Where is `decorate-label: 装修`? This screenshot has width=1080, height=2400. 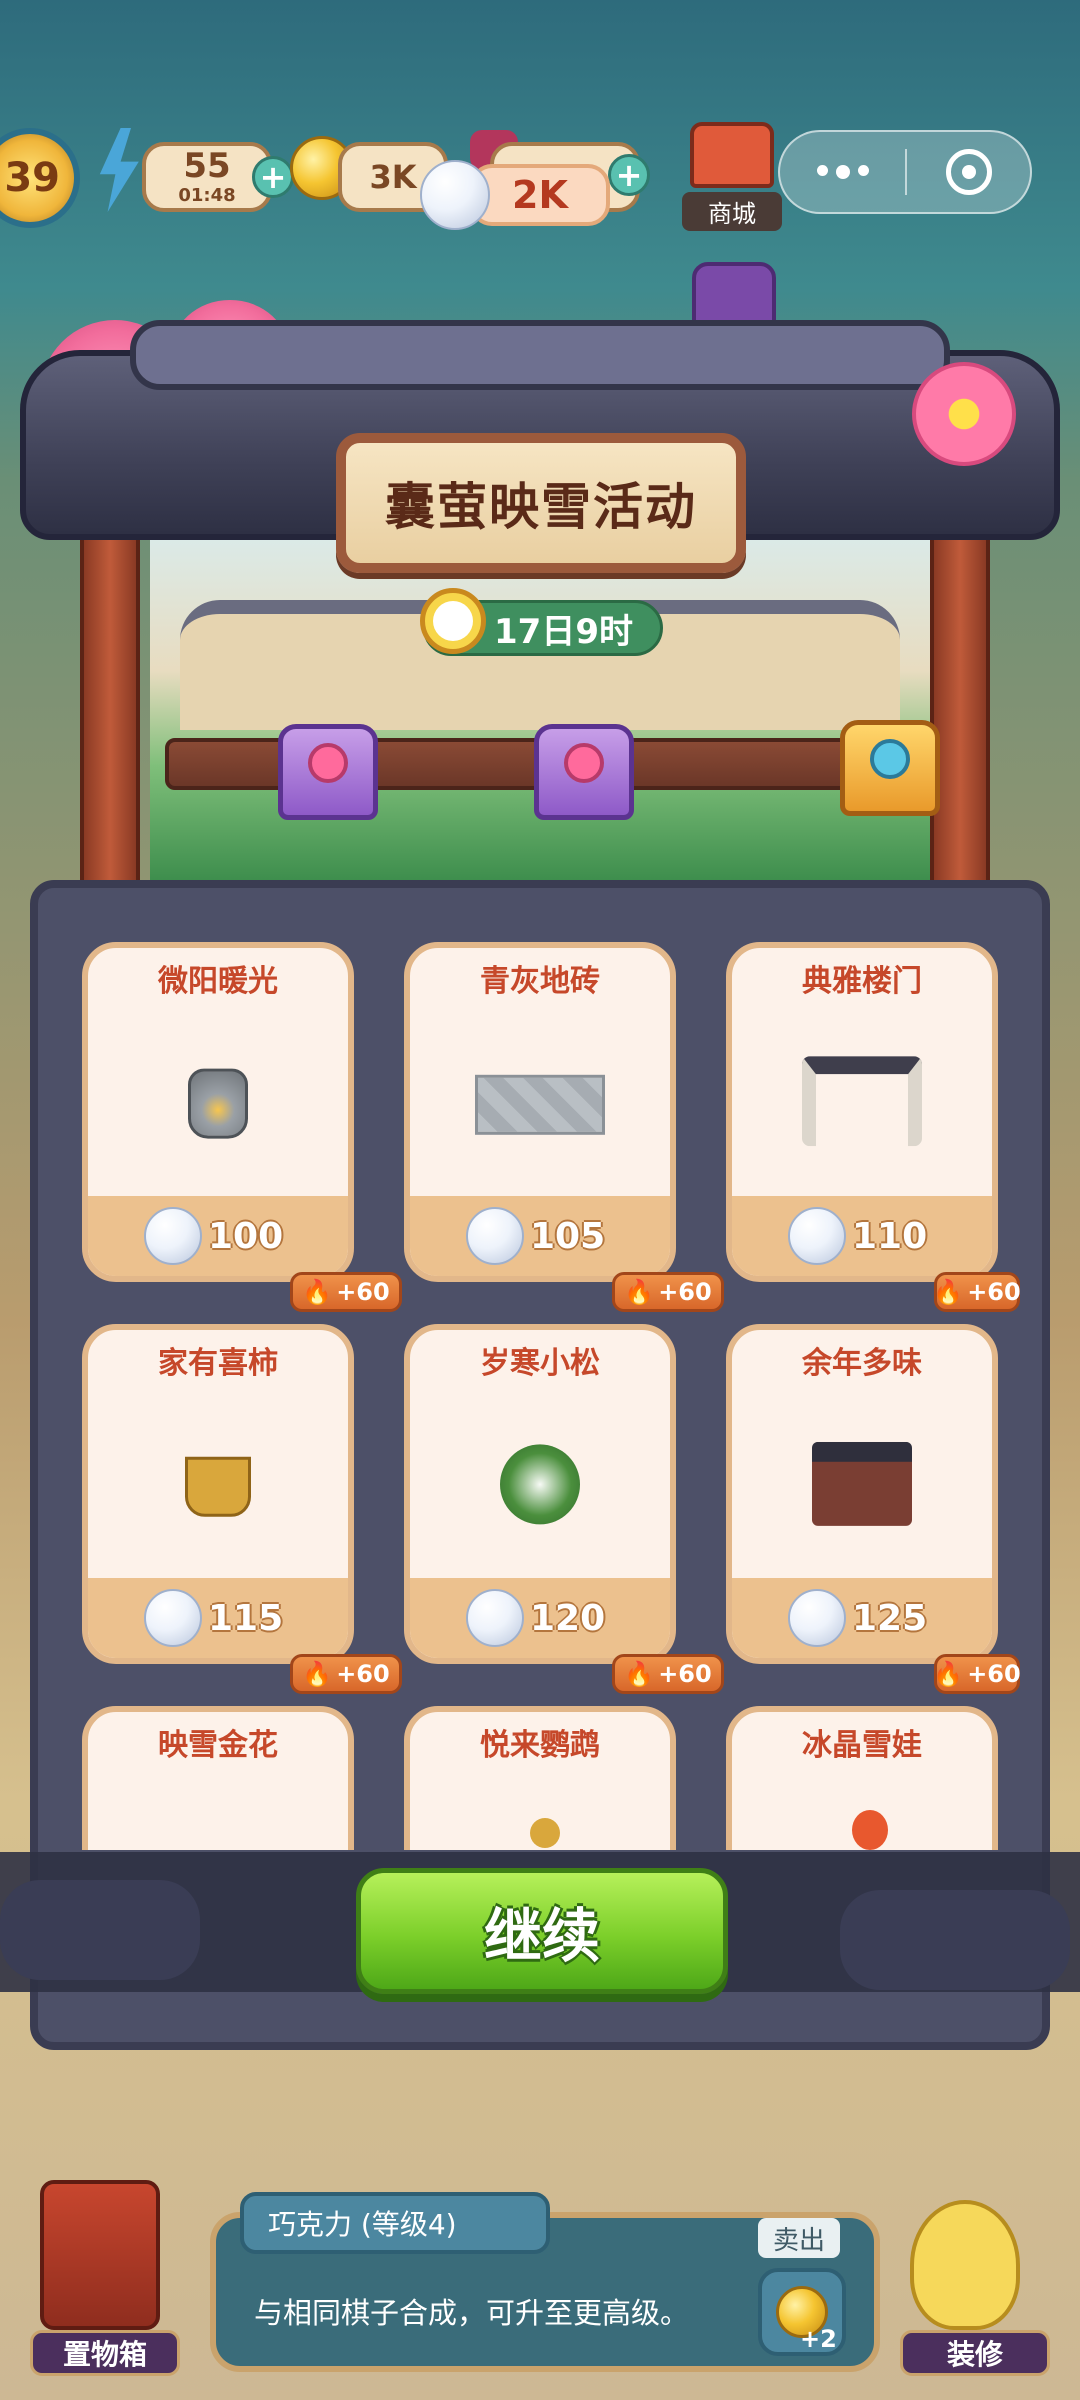 decorate-label: 装修 is located at coordinates (974, 2354).